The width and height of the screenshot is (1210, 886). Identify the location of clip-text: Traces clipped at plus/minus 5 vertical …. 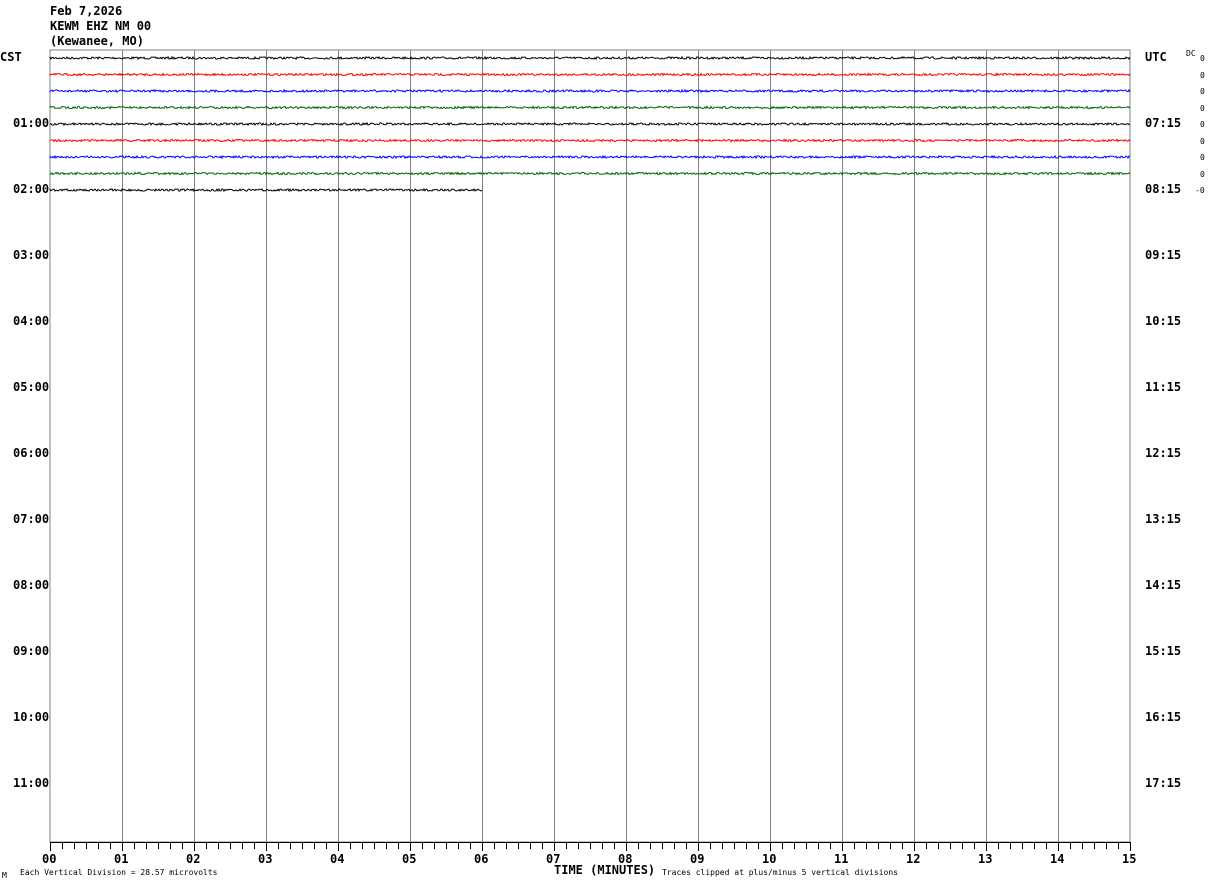
(780, 872).